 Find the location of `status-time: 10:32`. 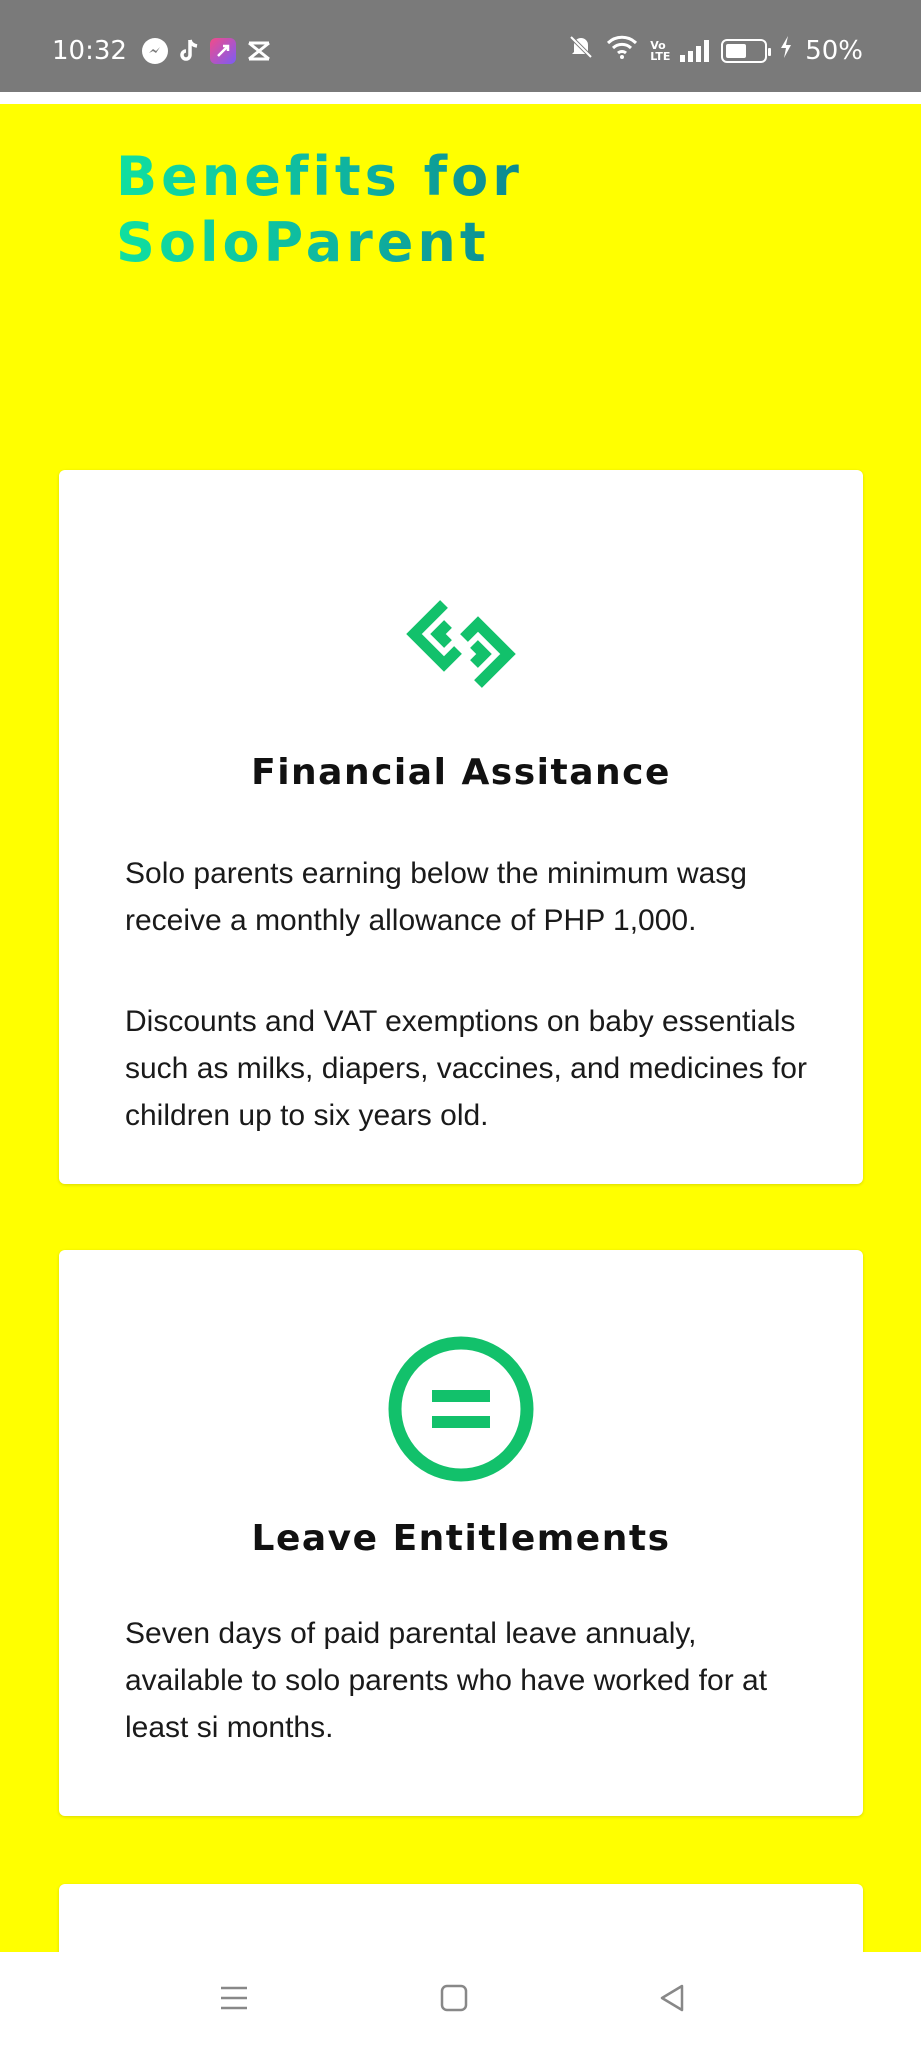

status-time: 10:32 is located at coordinates (89, 51).